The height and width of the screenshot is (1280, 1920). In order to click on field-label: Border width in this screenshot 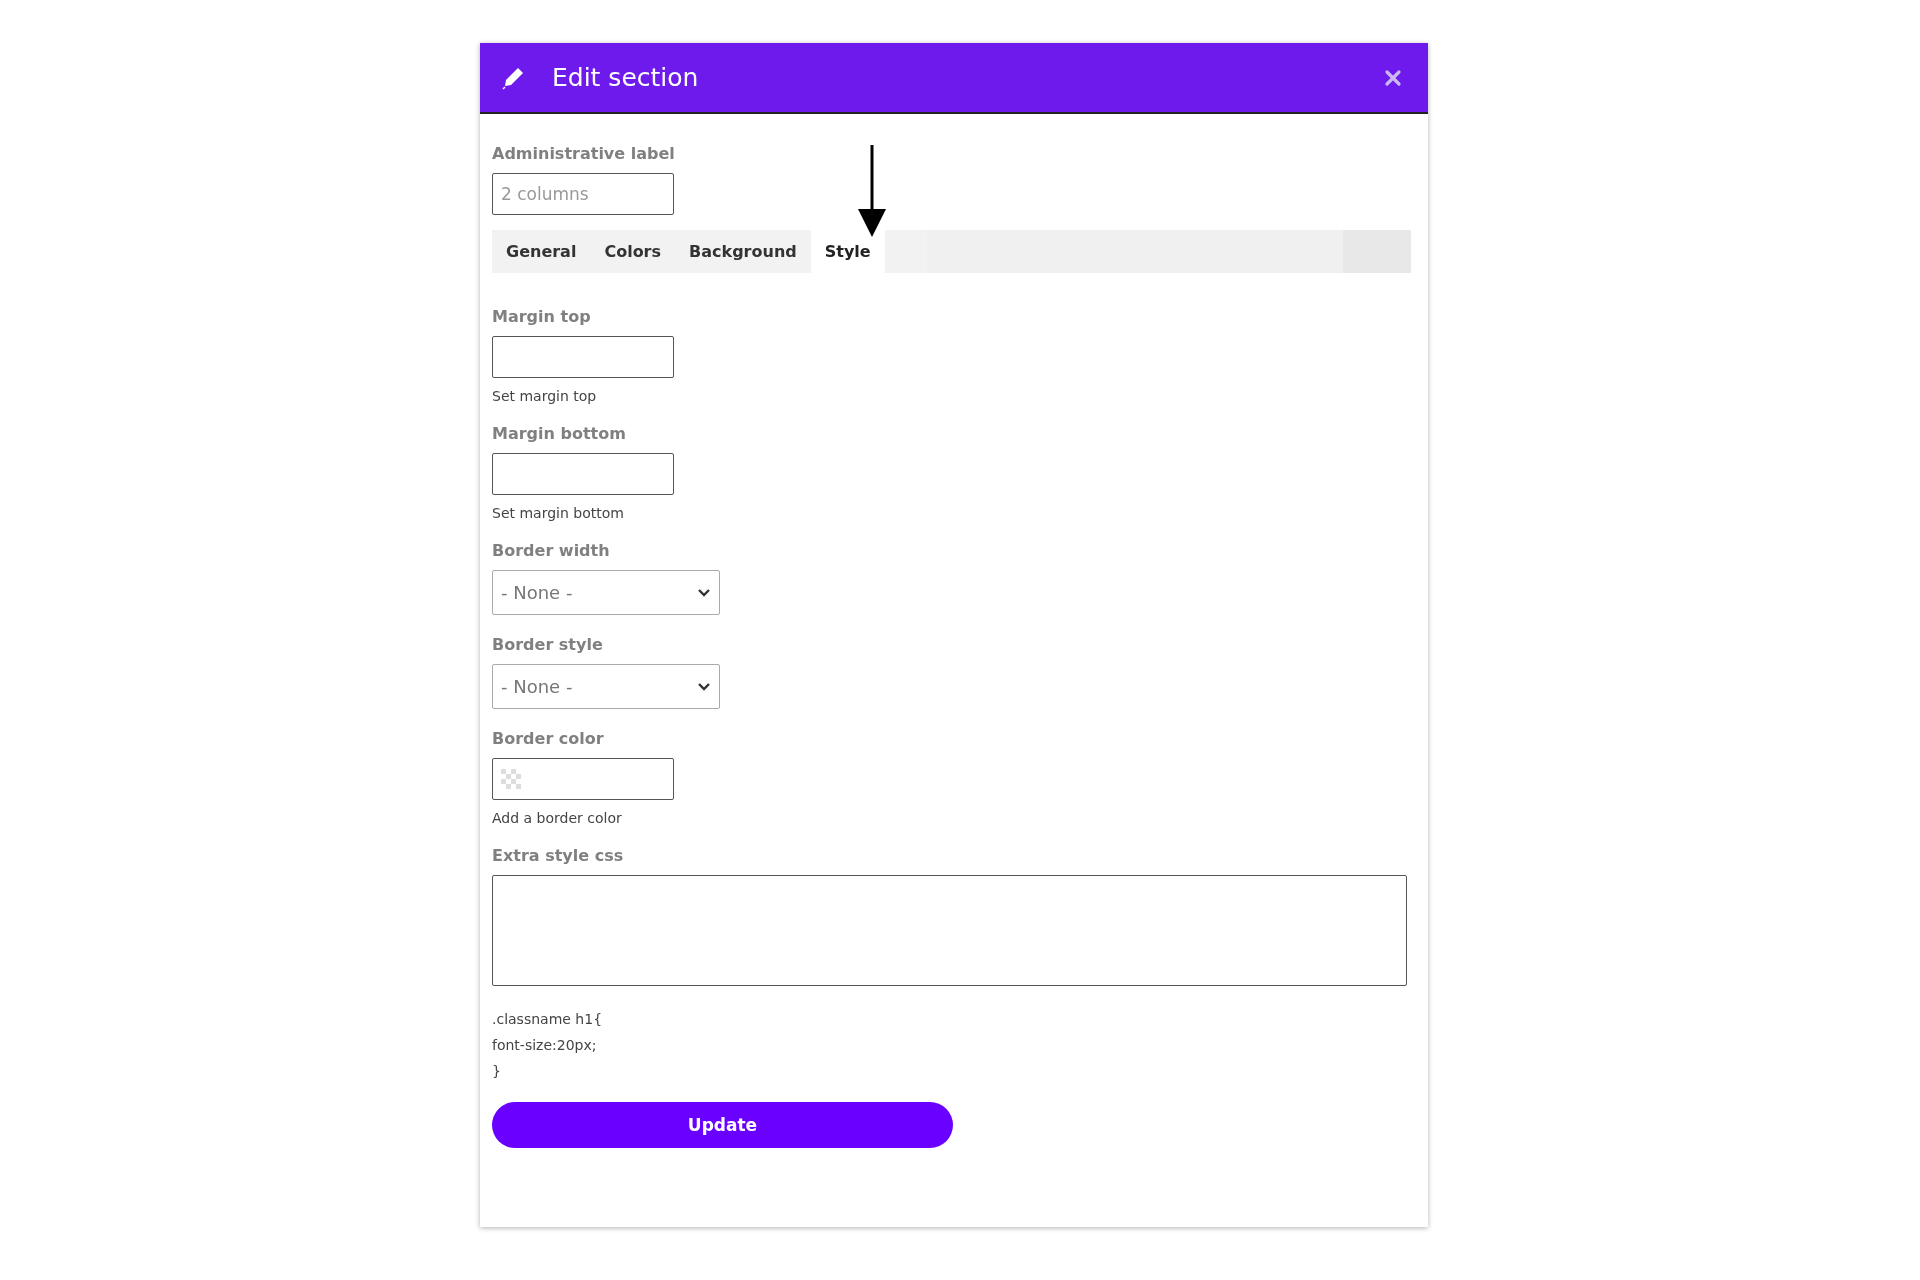, I will do `click(551, 550)`.